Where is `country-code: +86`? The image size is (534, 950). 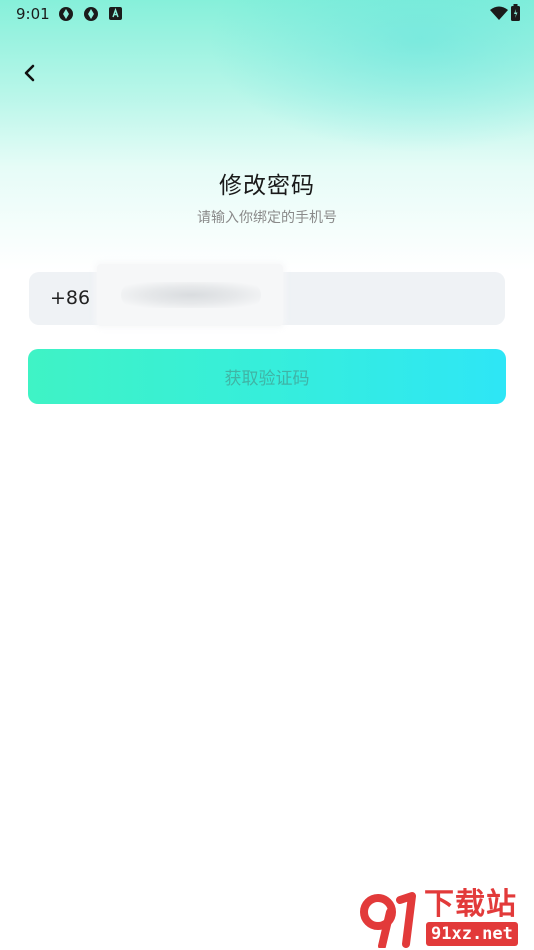
country-code: +86 is located at coordinates (70, 298).